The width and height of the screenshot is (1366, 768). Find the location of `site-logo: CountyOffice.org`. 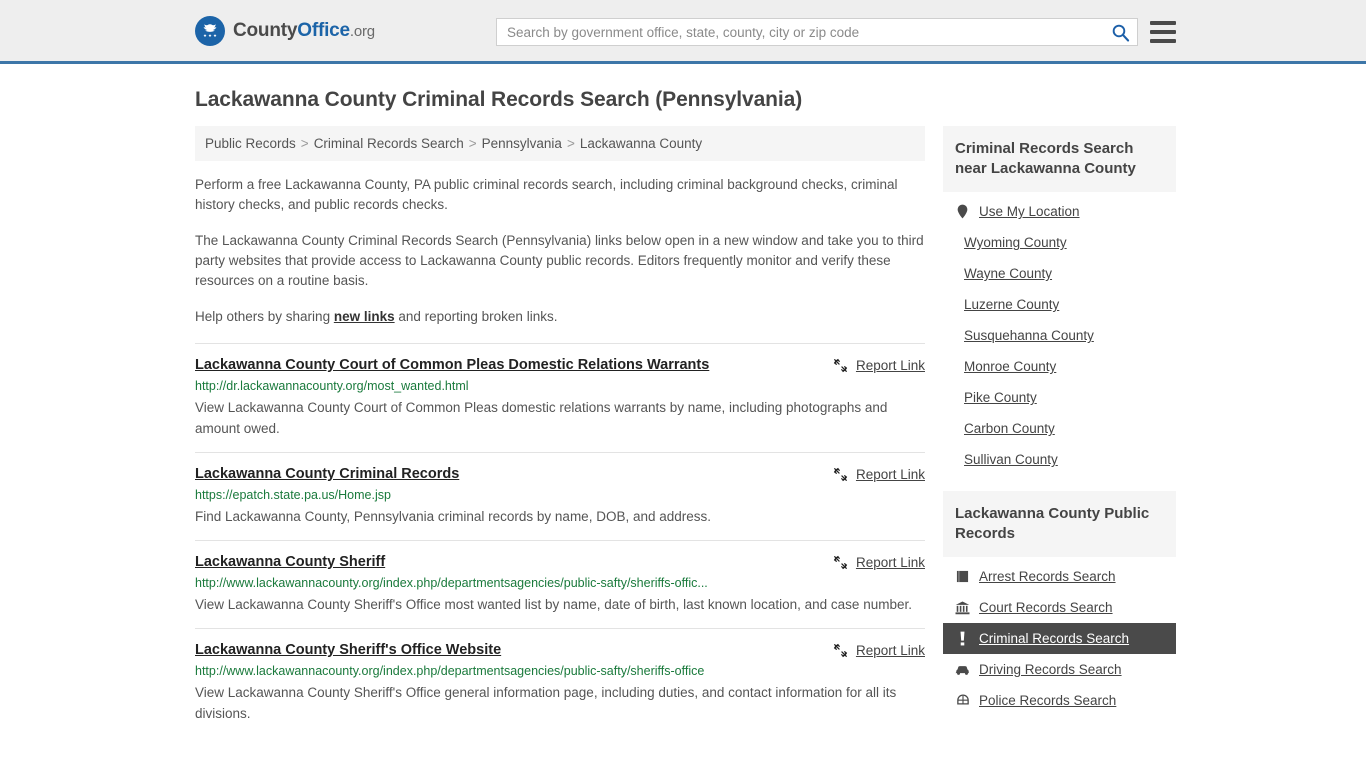

site-logo: CountyOffice.org is located at coordinates (285, 30).